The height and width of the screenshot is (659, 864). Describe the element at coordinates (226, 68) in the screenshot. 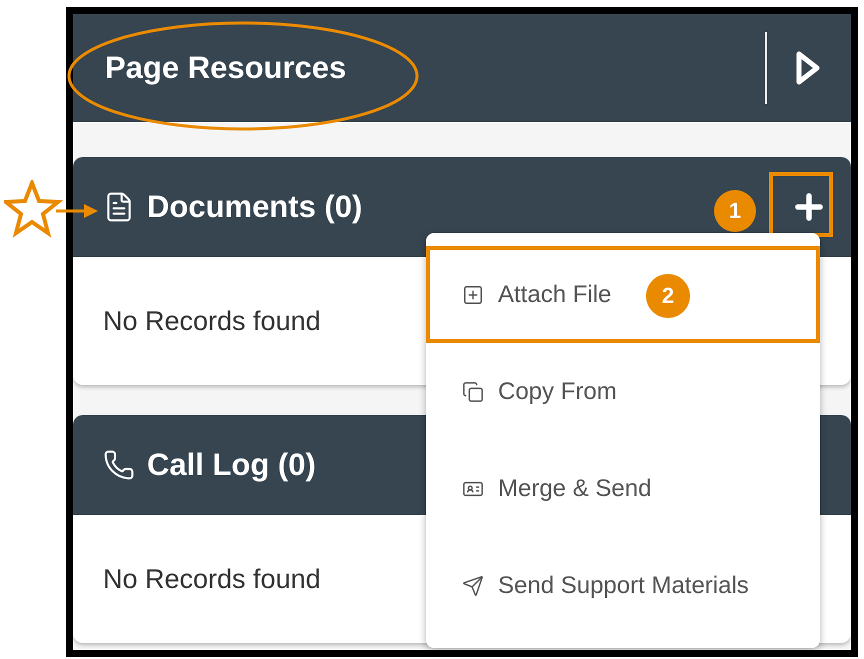

I see `panel-title: Page Resources` at that location.